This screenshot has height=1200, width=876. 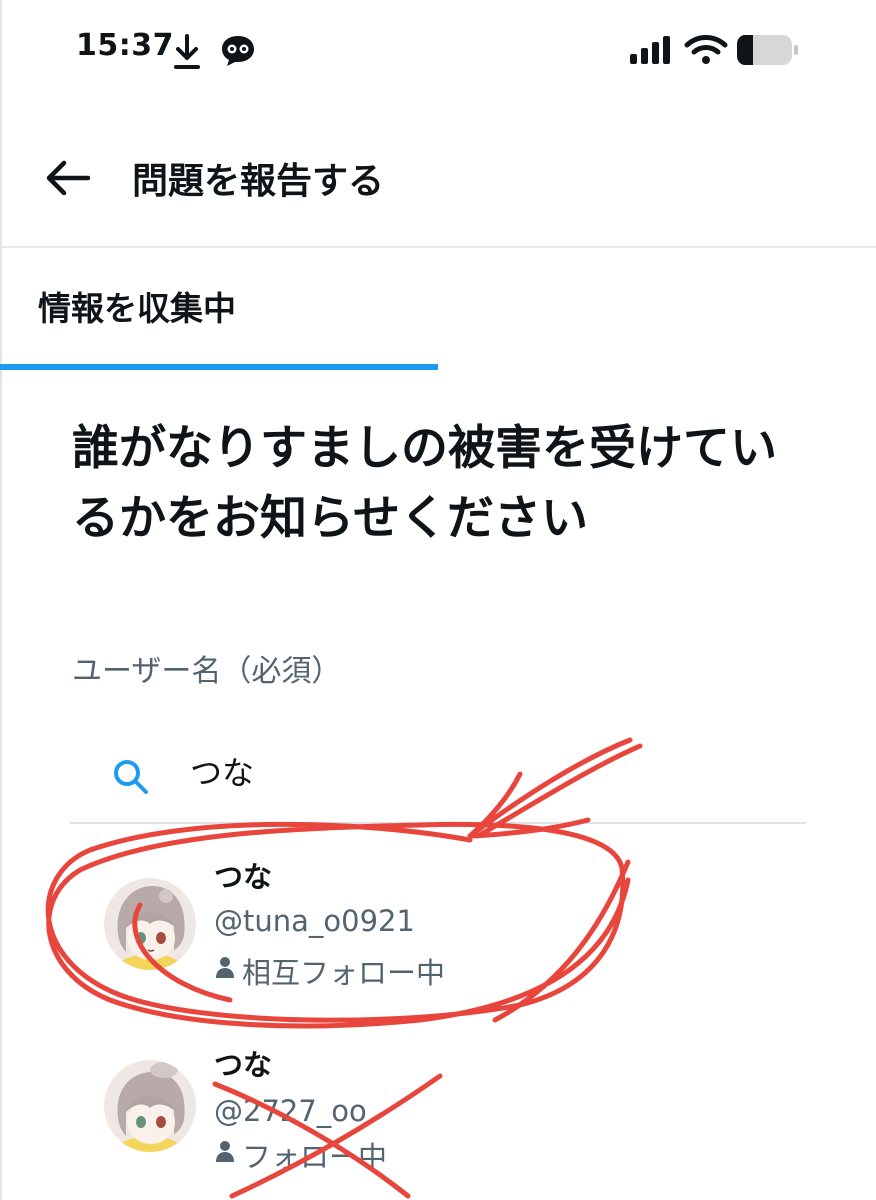 I want to click on progress-fill, so click(x=219, y=367).